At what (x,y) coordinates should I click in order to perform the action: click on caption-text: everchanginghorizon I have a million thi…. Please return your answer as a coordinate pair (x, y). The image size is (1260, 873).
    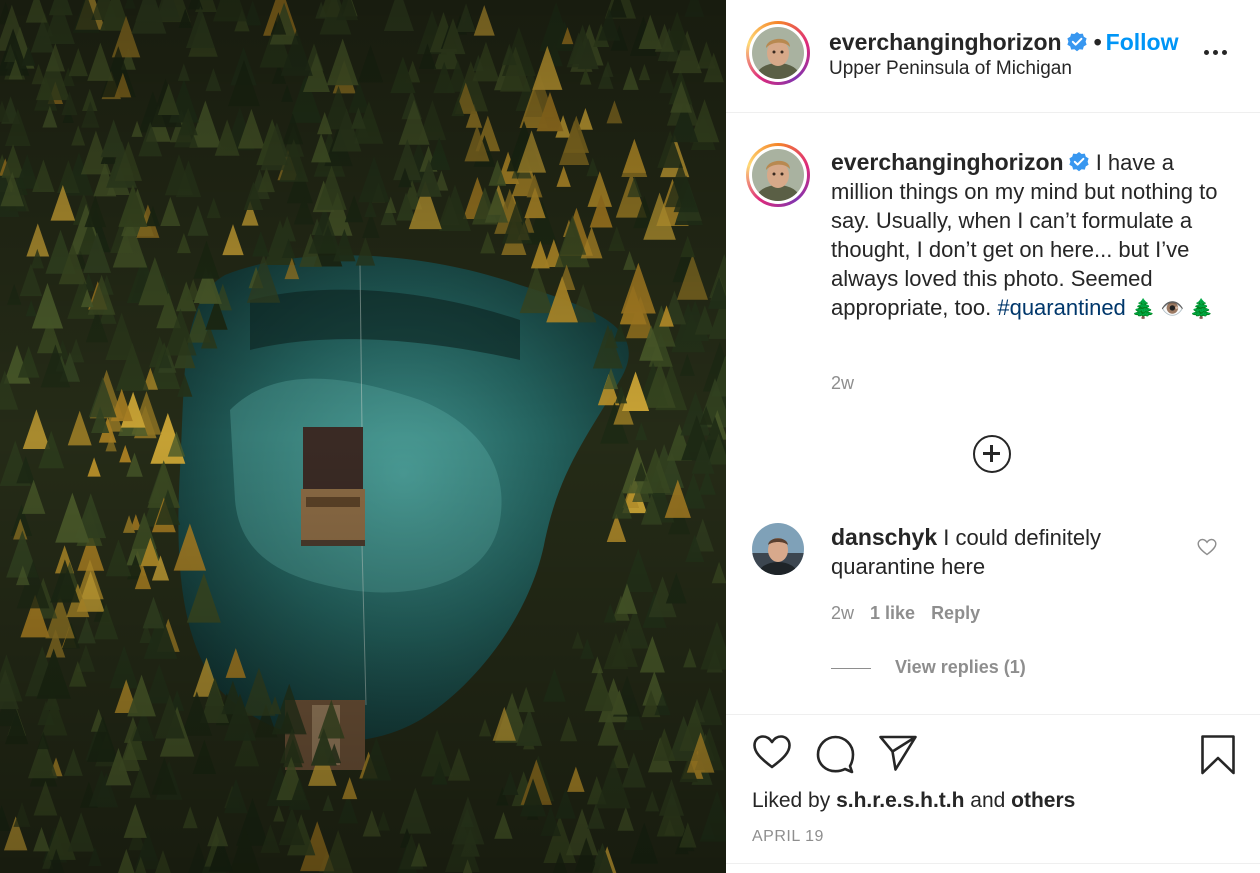
    Looking at the image, I should click on (1031, 236).